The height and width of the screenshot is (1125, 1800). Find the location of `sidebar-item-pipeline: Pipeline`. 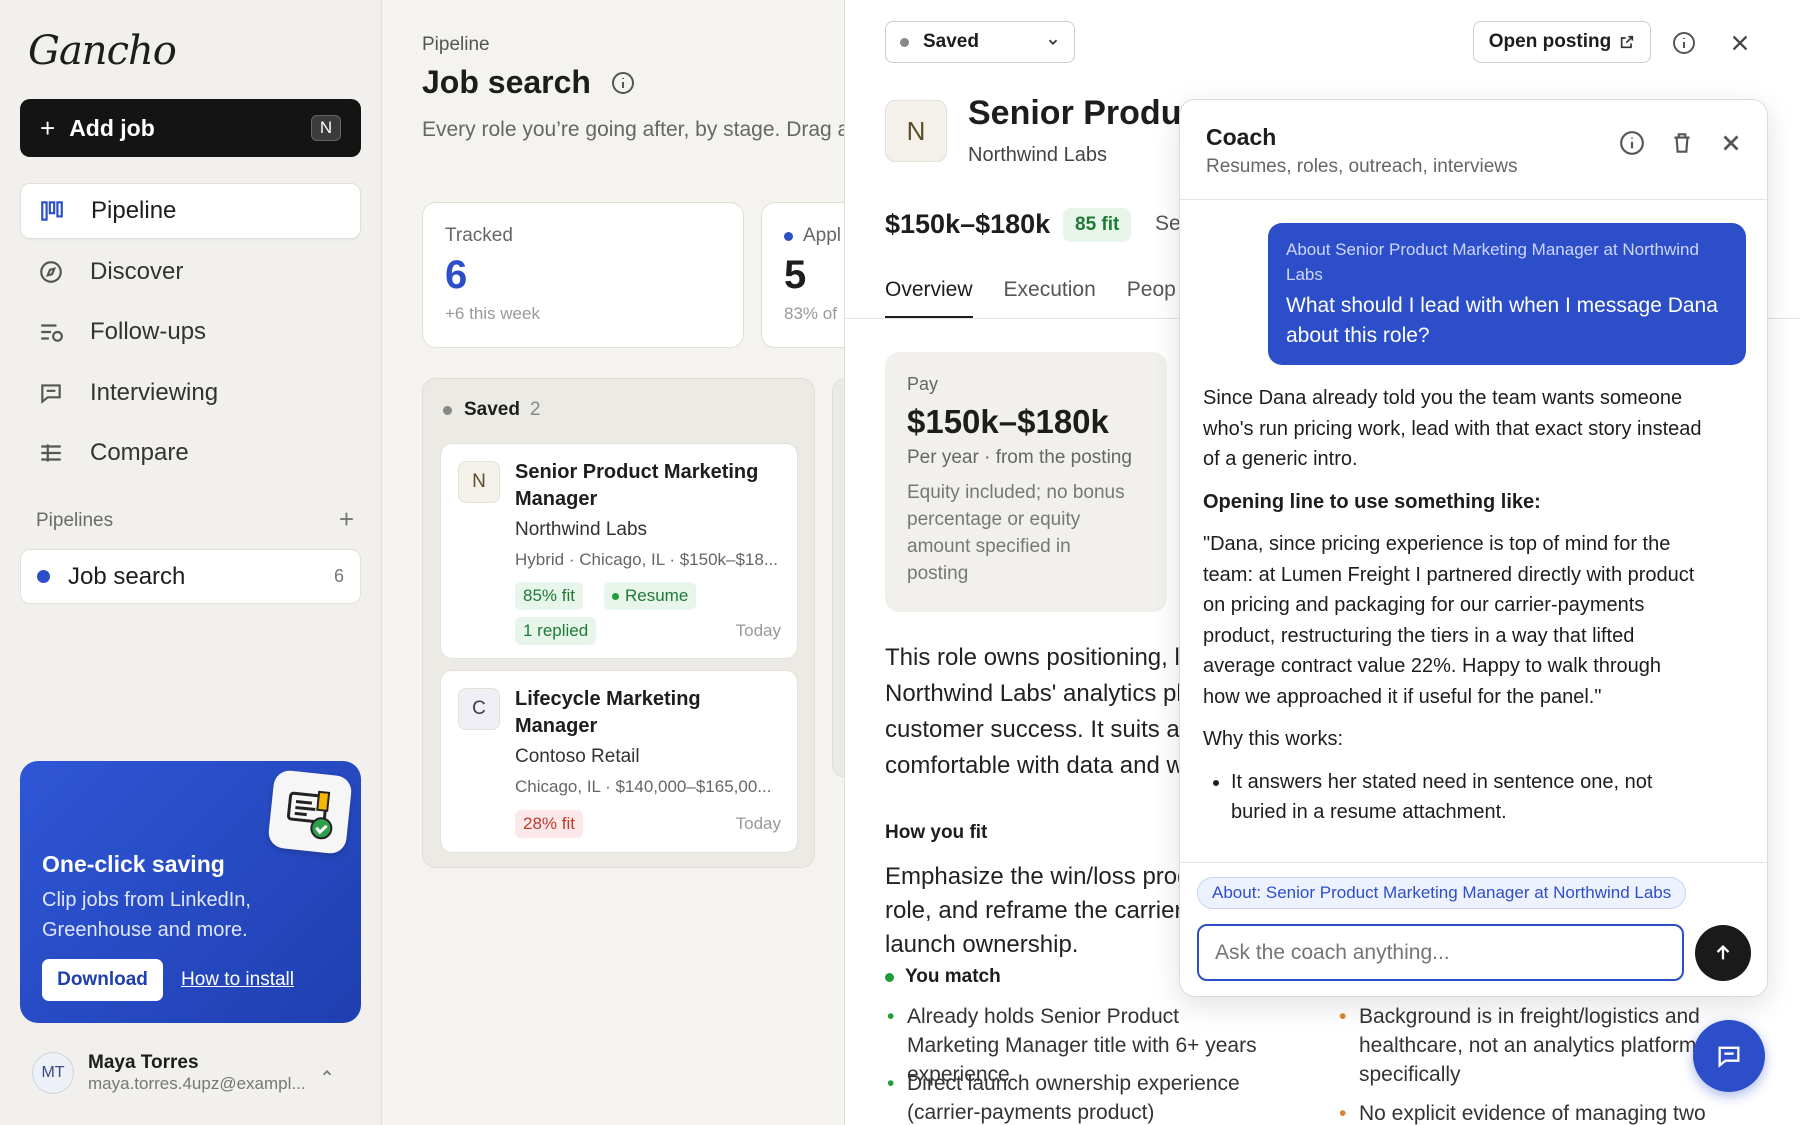

sidebar-item-pipeline: Pipeline is located at coordinates (190, 211).